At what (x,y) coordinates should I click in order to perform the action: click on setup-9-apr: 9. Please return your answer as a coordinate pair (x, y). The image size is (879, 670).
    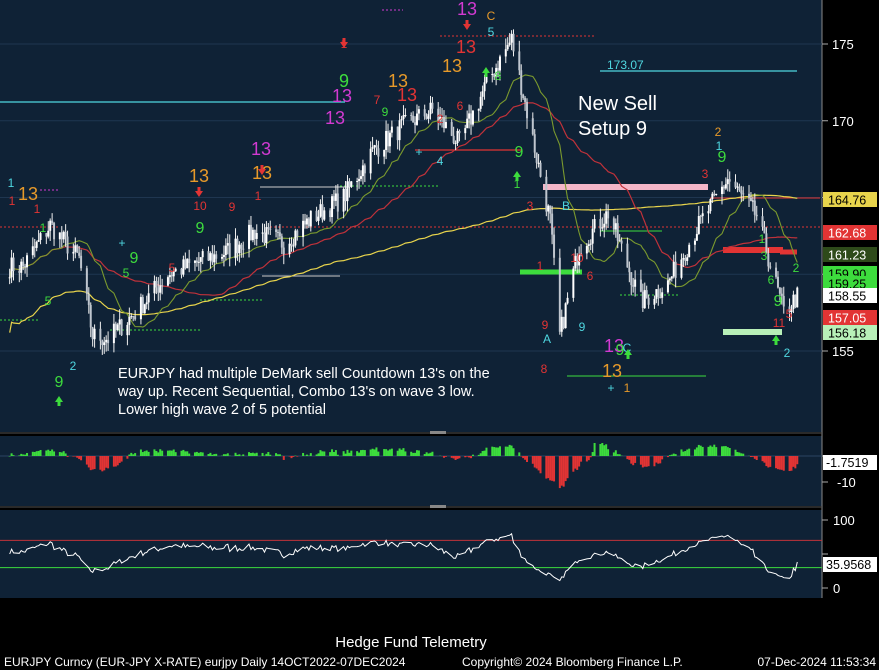
    Looking at the image, I should click on (344, 81).